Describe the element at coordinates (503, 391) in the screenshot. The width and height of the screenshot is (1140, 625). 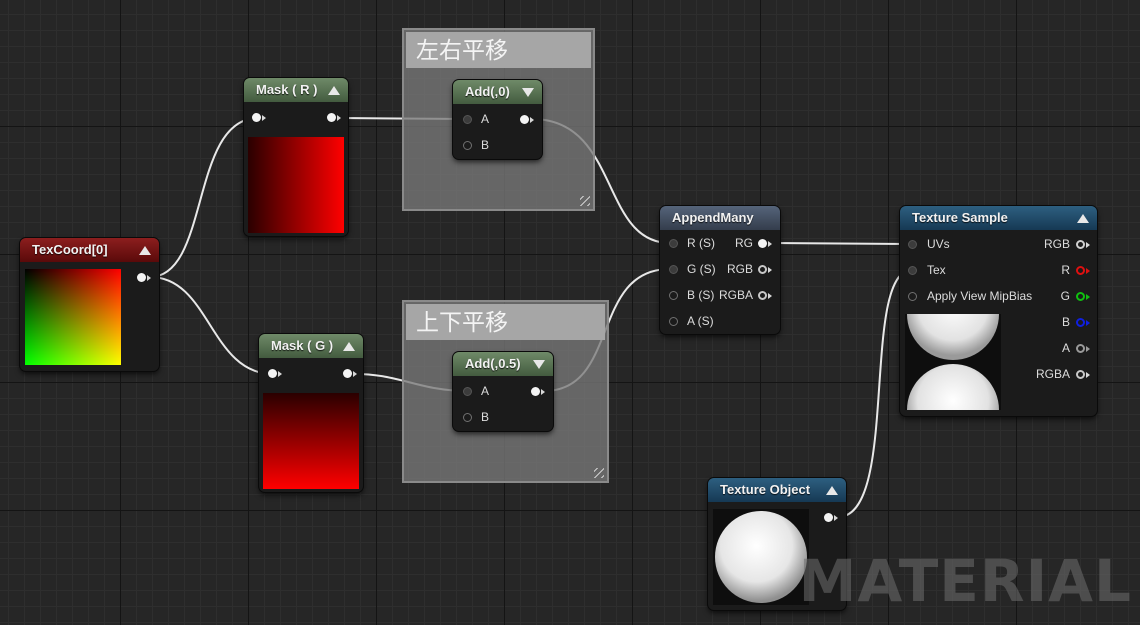
I see `node-add-05: Add(,0.5) A B` at that location.